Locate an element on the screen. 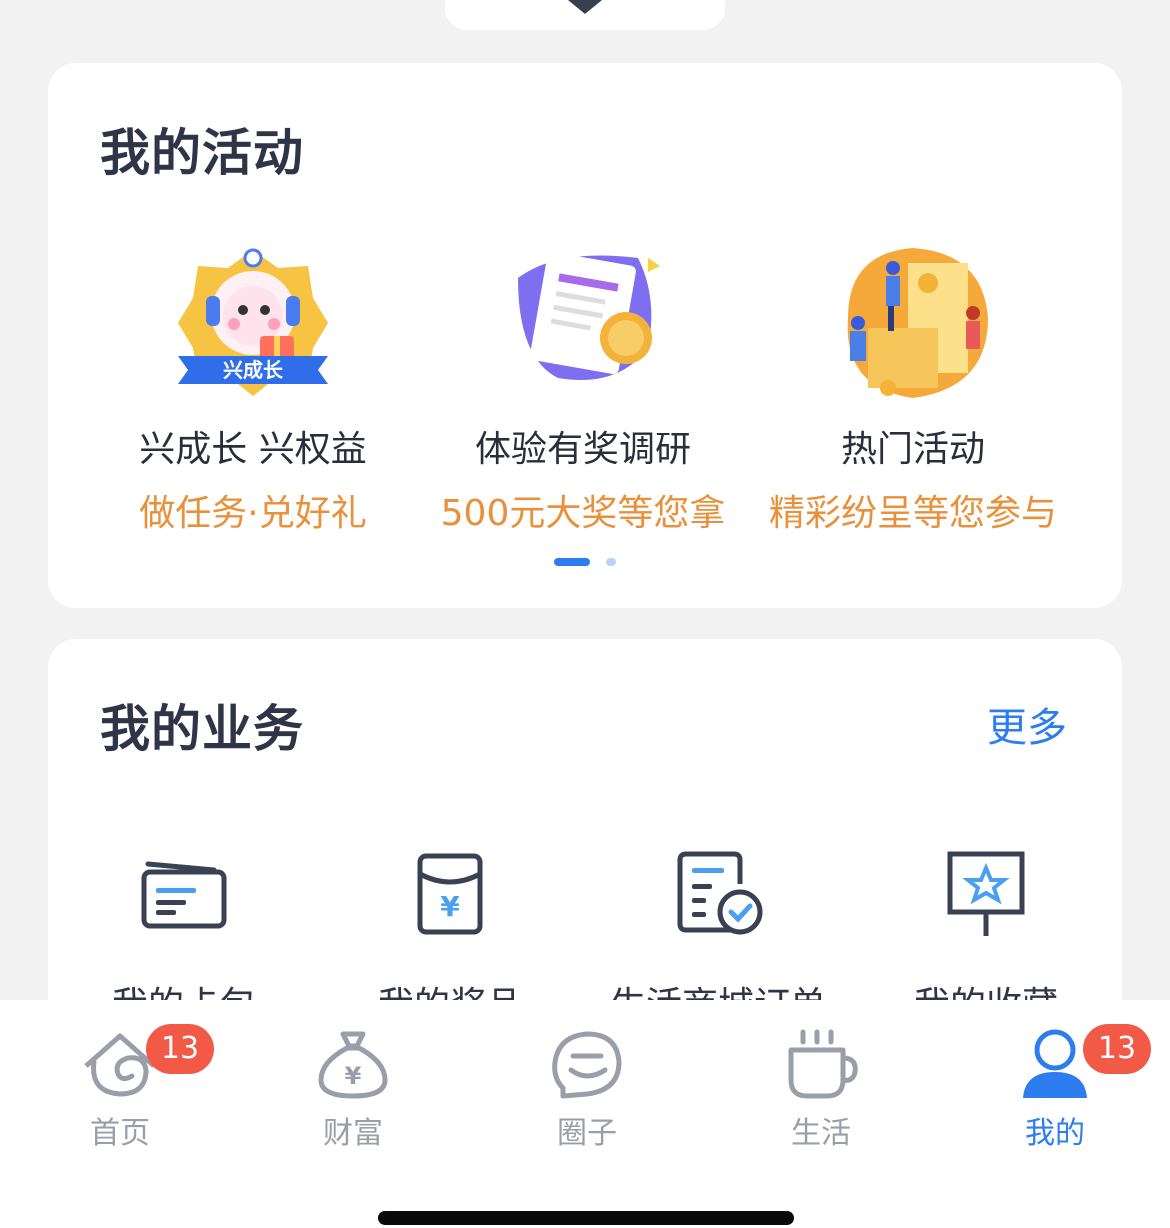  growth-banner-text: 兴成长 is located at coordinates (253, 370).